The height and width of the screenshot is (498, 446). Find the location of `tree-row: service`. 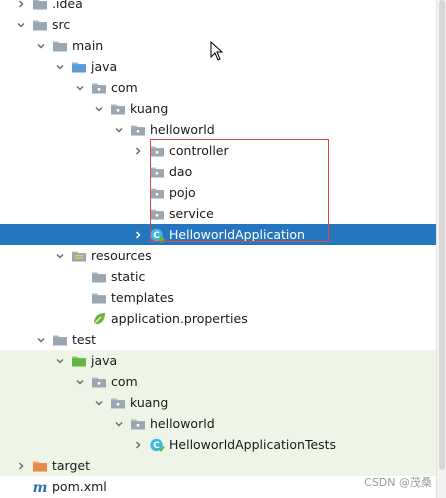

tree-row: service is located at coordinates (218, 213).